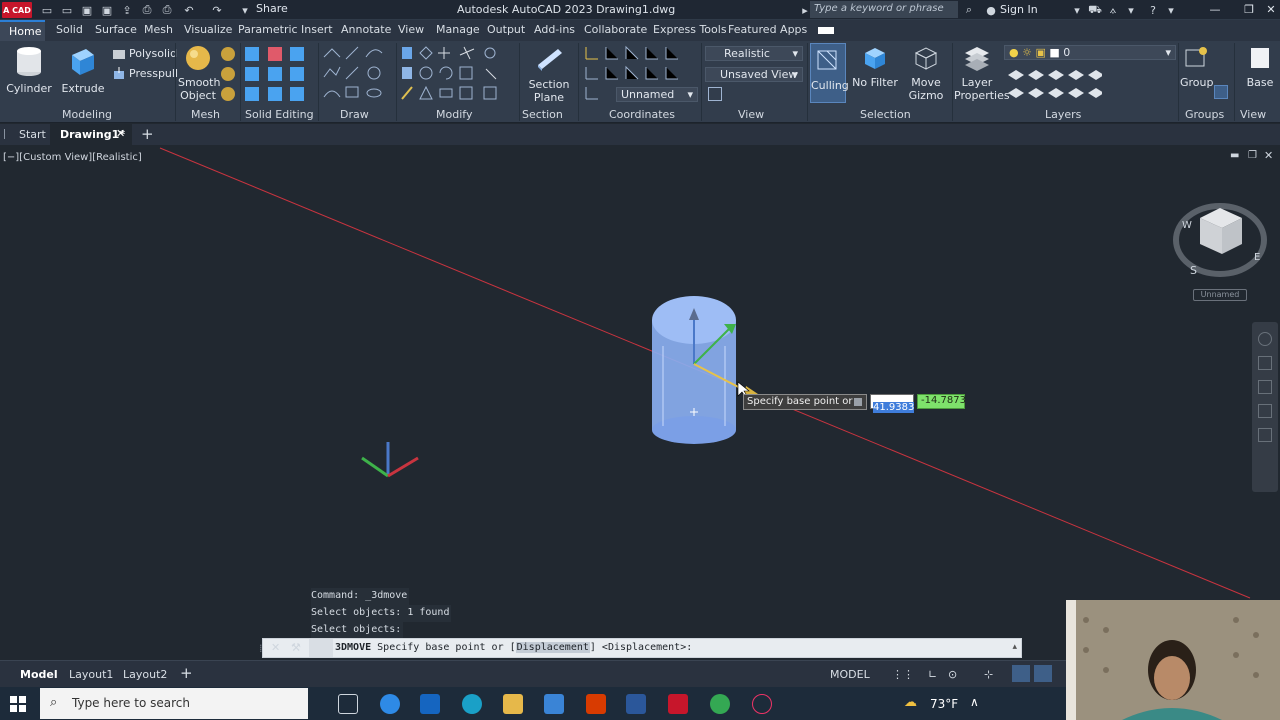 Image resolution: width=1280 pixels, height=720 pixels. What do you see at coordinates (275, 74) in the screenshot?
I see `thicken-icon` at bounding box center [275, 74].